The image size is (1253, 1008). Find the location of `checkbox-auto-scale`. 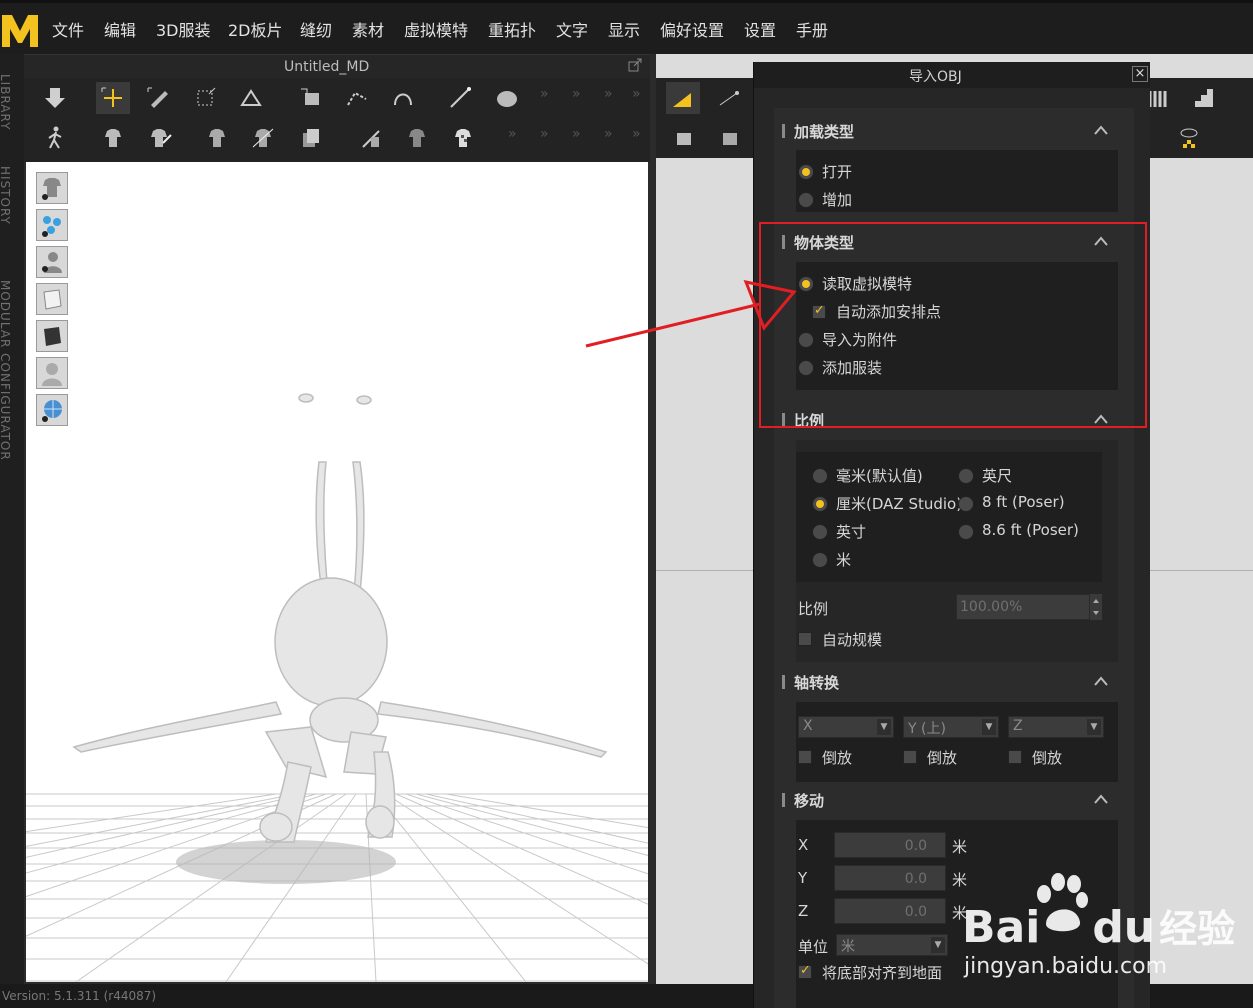

checkbox-auto-scale is located at coordinates (805, 639).